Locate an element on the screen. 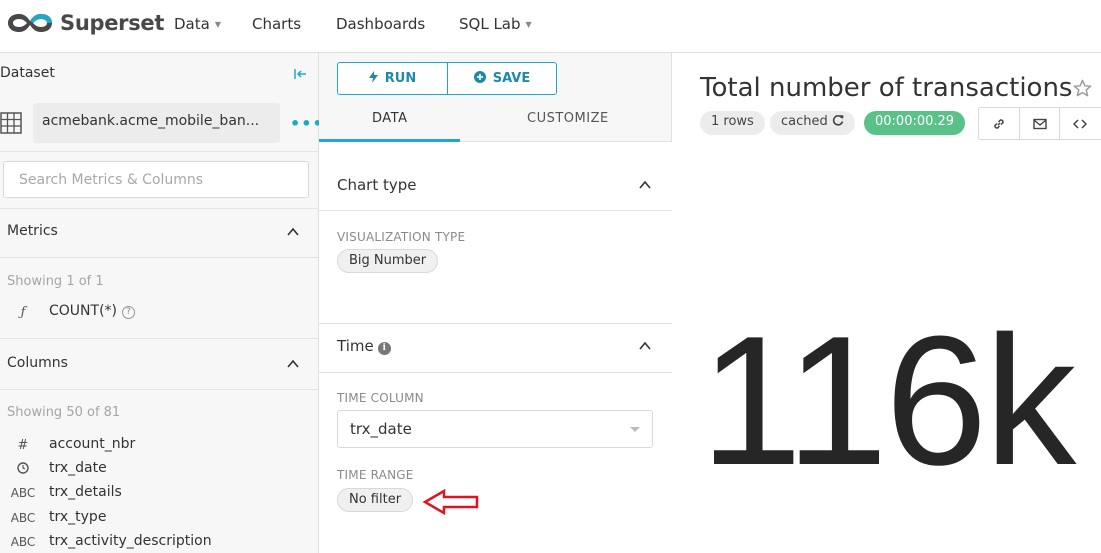 This screenshot has width=1101, height=553. search-metrics-columns-input is located at coordinates (156, 179).